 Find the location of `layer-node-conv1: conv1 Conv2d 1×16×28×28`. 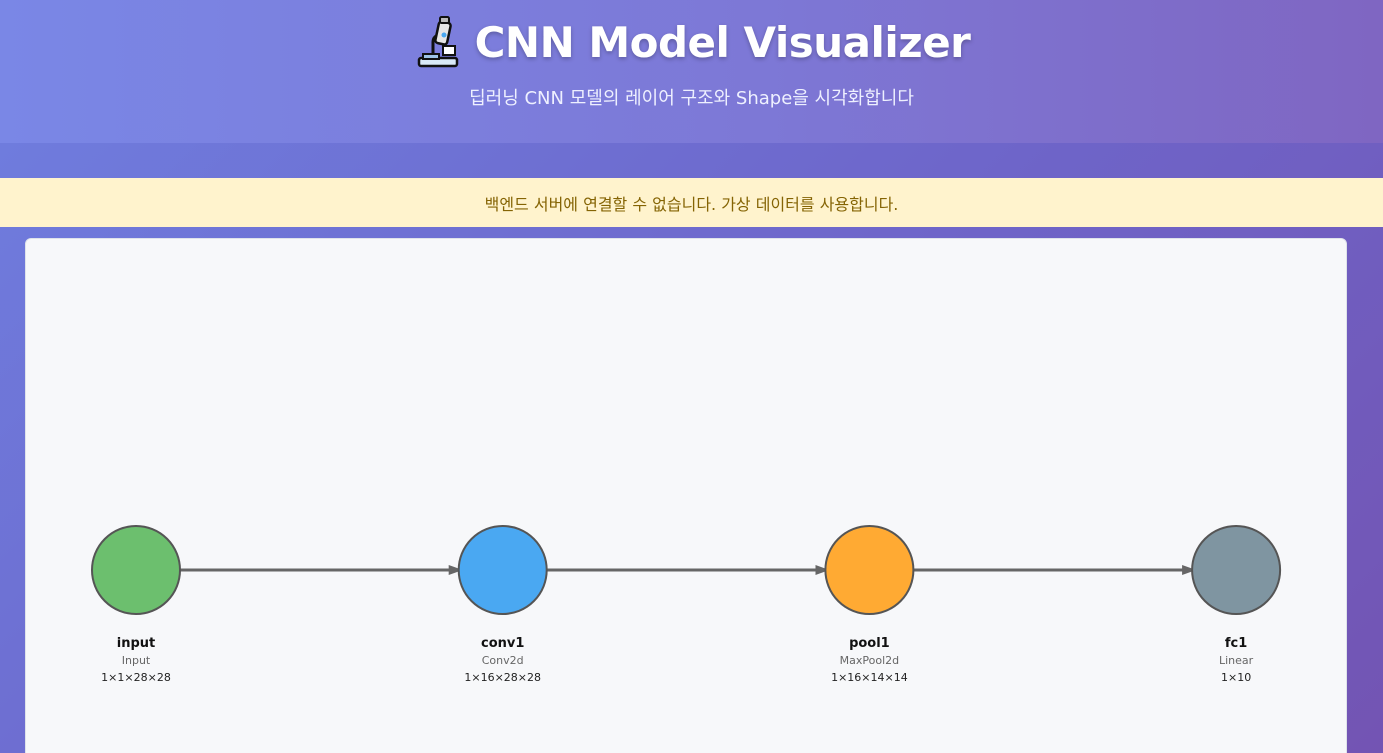

layer-node-conv1: conv1 Conv2d 1×16×28×28 is located at coordinates (502, 604).